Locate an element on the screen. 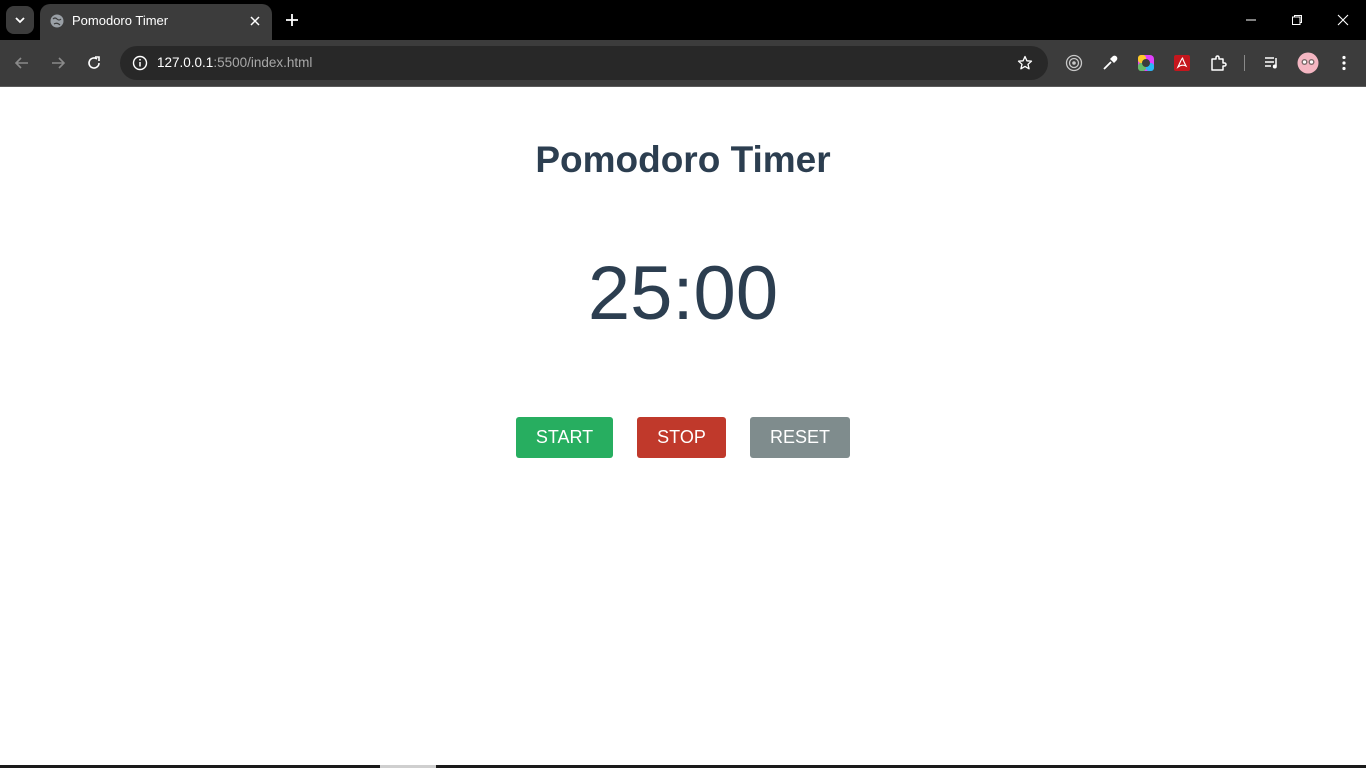 This screenshot has height=768, width=1366. tab-title: Pomodoro Timer is located at coordinates (120, 20).